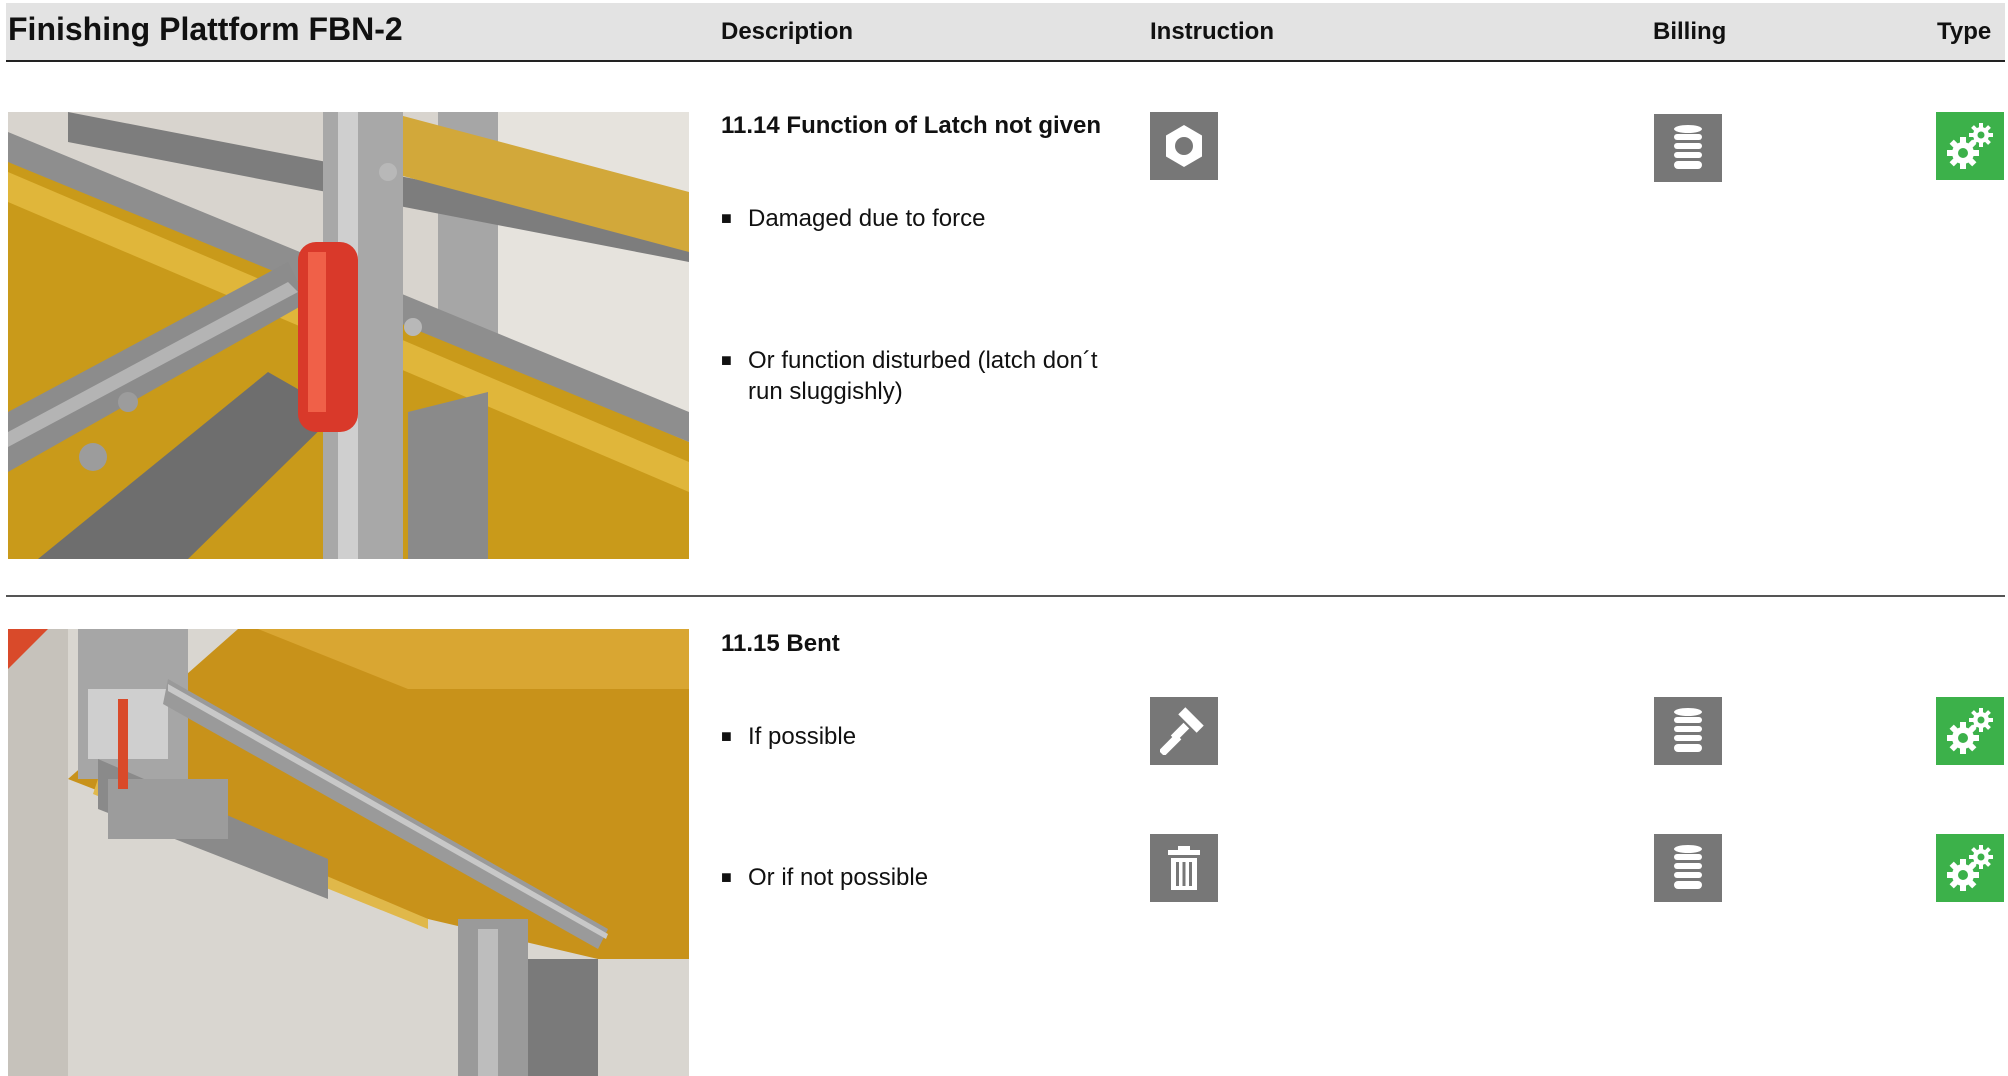 This screenshot has width=2008, height=1076. What do you see at coordinates (787, 31) in the screenshot?
I see `column-header-description: Description` at bounding box center [787, 31].